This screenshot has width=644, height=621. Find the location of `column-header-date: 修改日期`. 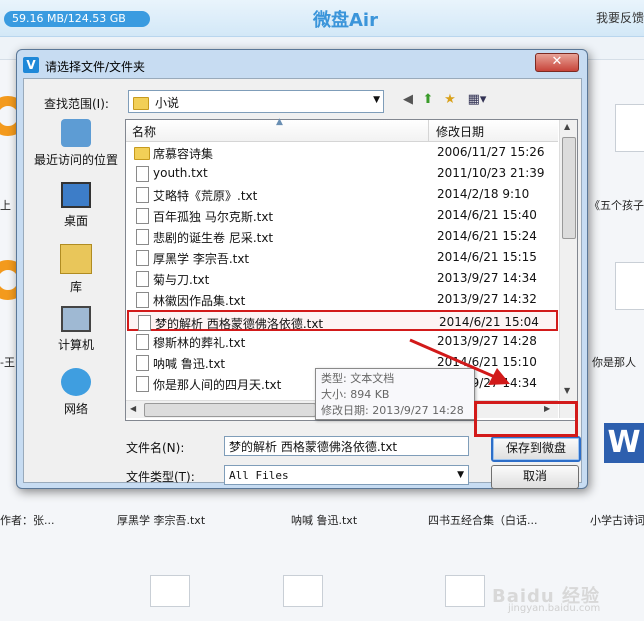

column-header-date: 修改日期 is located at coordinates (460, 131).